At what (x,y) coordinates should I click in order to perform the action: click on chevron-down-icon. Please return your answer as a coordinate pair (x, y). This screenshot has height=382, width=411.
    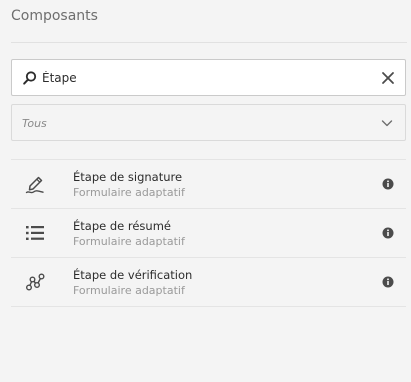
    Looking at the image, I should click on (387, 123).